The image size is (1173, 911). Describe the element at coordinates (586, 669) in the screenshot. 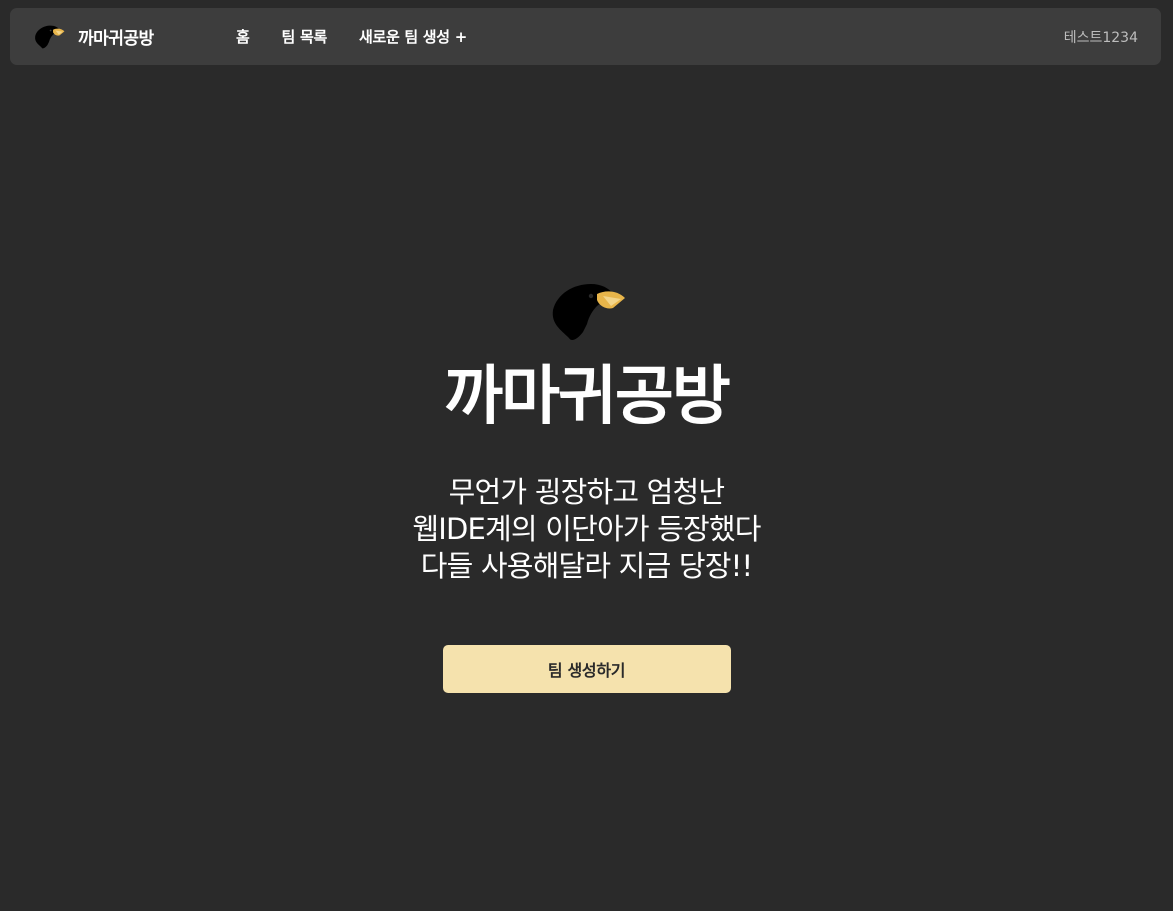

I see `create-team-button: 팀 생성하기` at that location.